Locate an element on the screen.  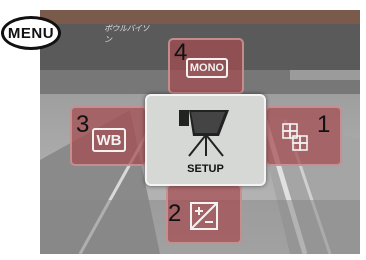
drive-mode-tile is located at coordinates (303, 136).